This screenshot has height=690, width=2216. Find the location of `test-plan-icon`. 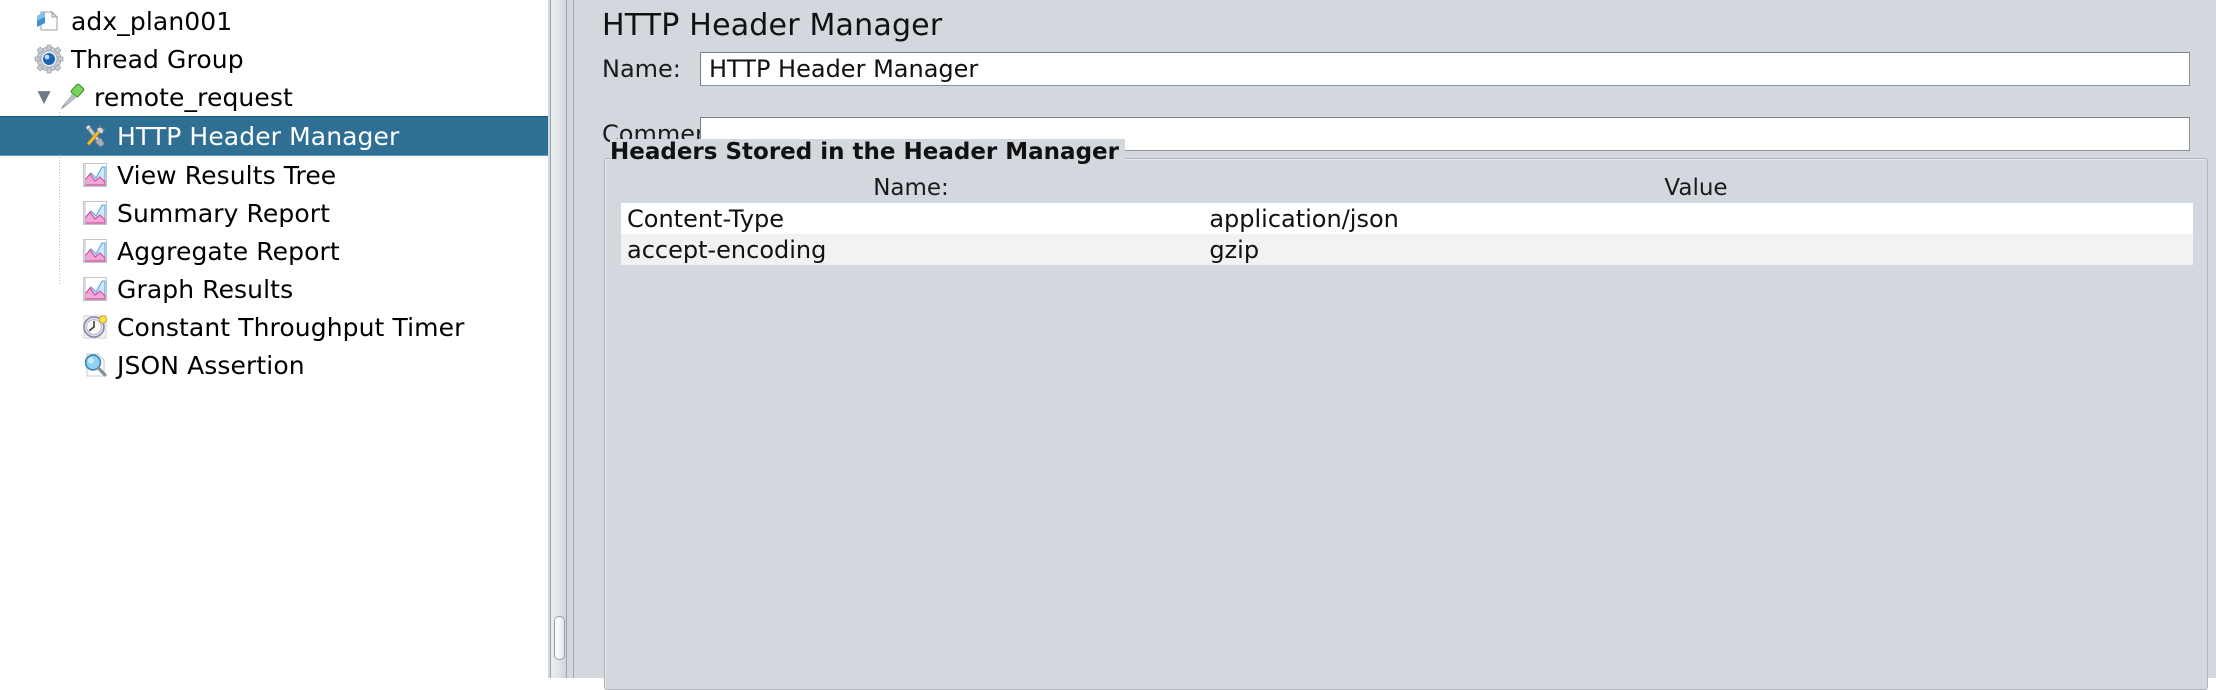

test-plan-icon is located at coordinates (49, 21).